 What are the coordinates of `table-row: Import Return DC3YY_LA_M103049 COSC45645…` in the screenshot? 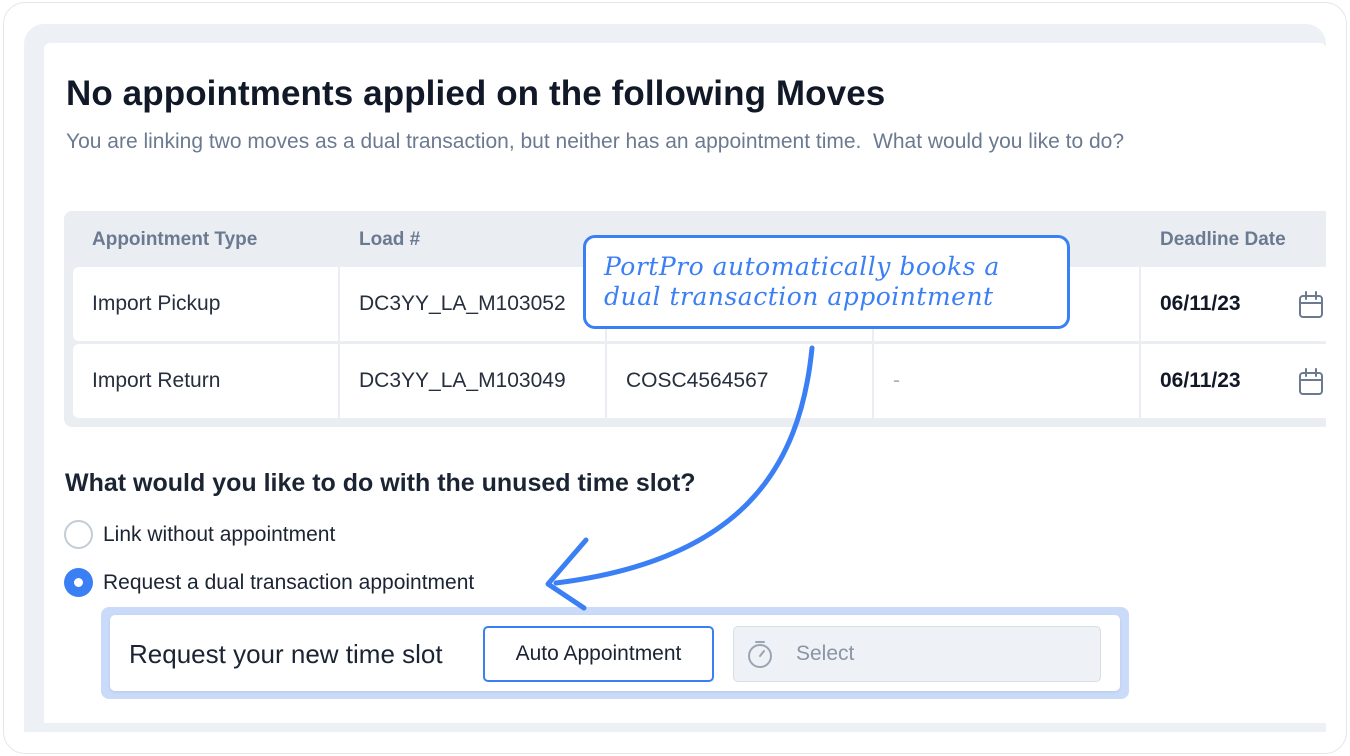 It's located at (699, 381).